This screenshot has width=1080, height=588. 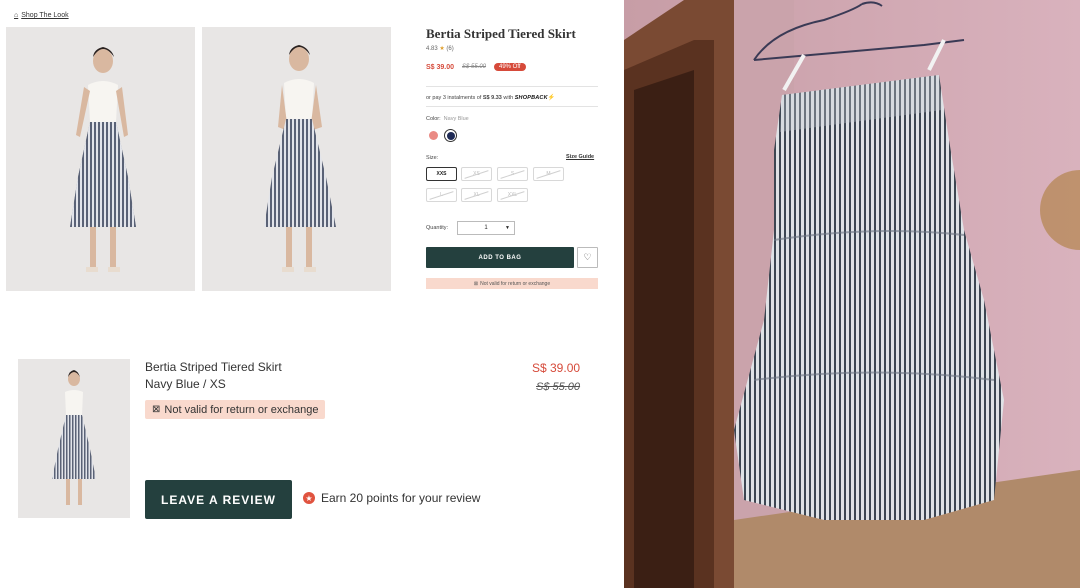 I want to click on heart-icon: ♡, so click(x=587, y=257).